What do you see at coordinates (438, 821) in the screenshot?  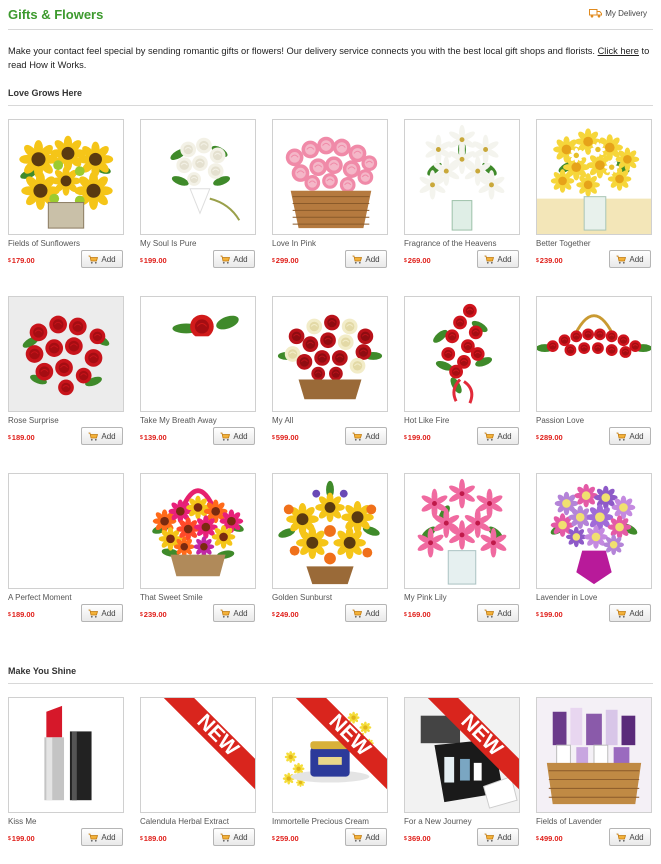 I see `product-name: For a New Journey` at bounding box center [438, 821].